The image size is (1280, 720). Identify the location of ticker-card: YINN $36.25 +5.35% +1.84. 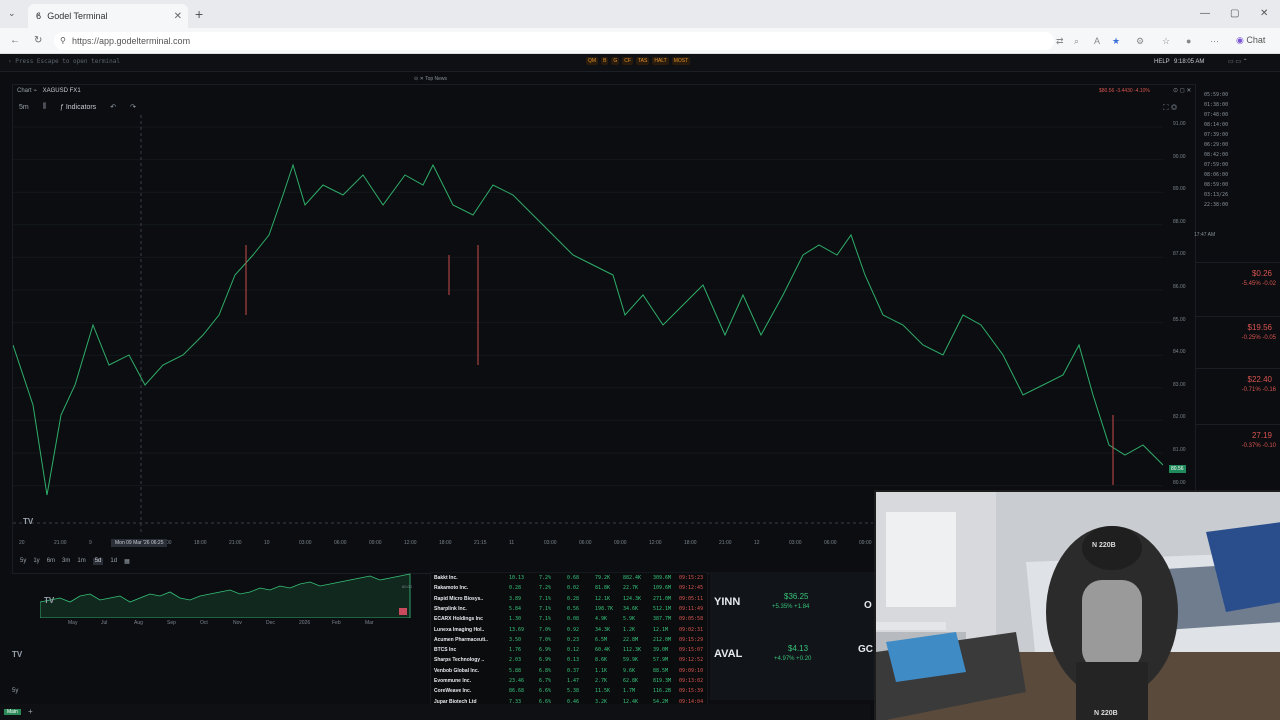
(785, 602).